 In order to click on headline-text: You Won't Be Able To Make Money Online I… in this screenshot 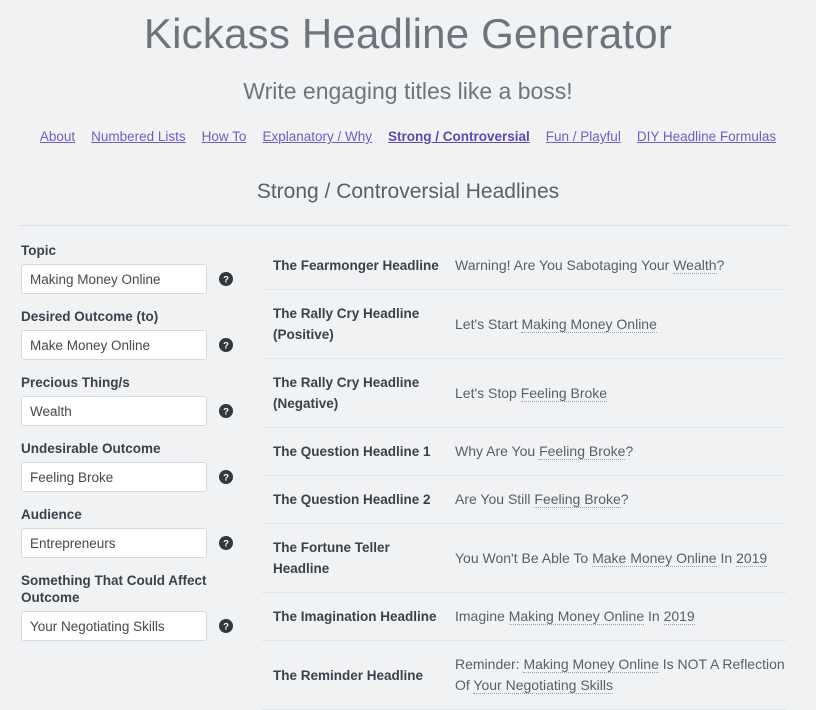, I will do `click(620, 558)`.